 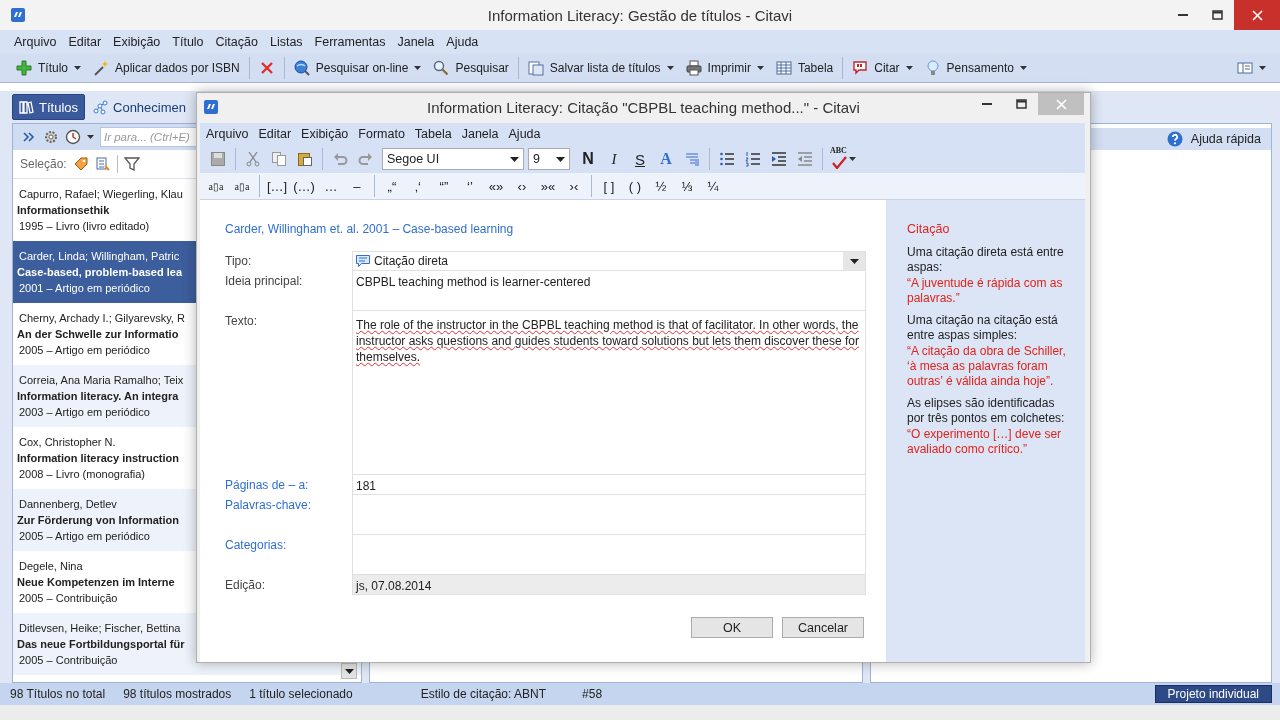 I want to click on help-text: “A juventude é rápida com as palavras.”, so click(x=985, y=291).